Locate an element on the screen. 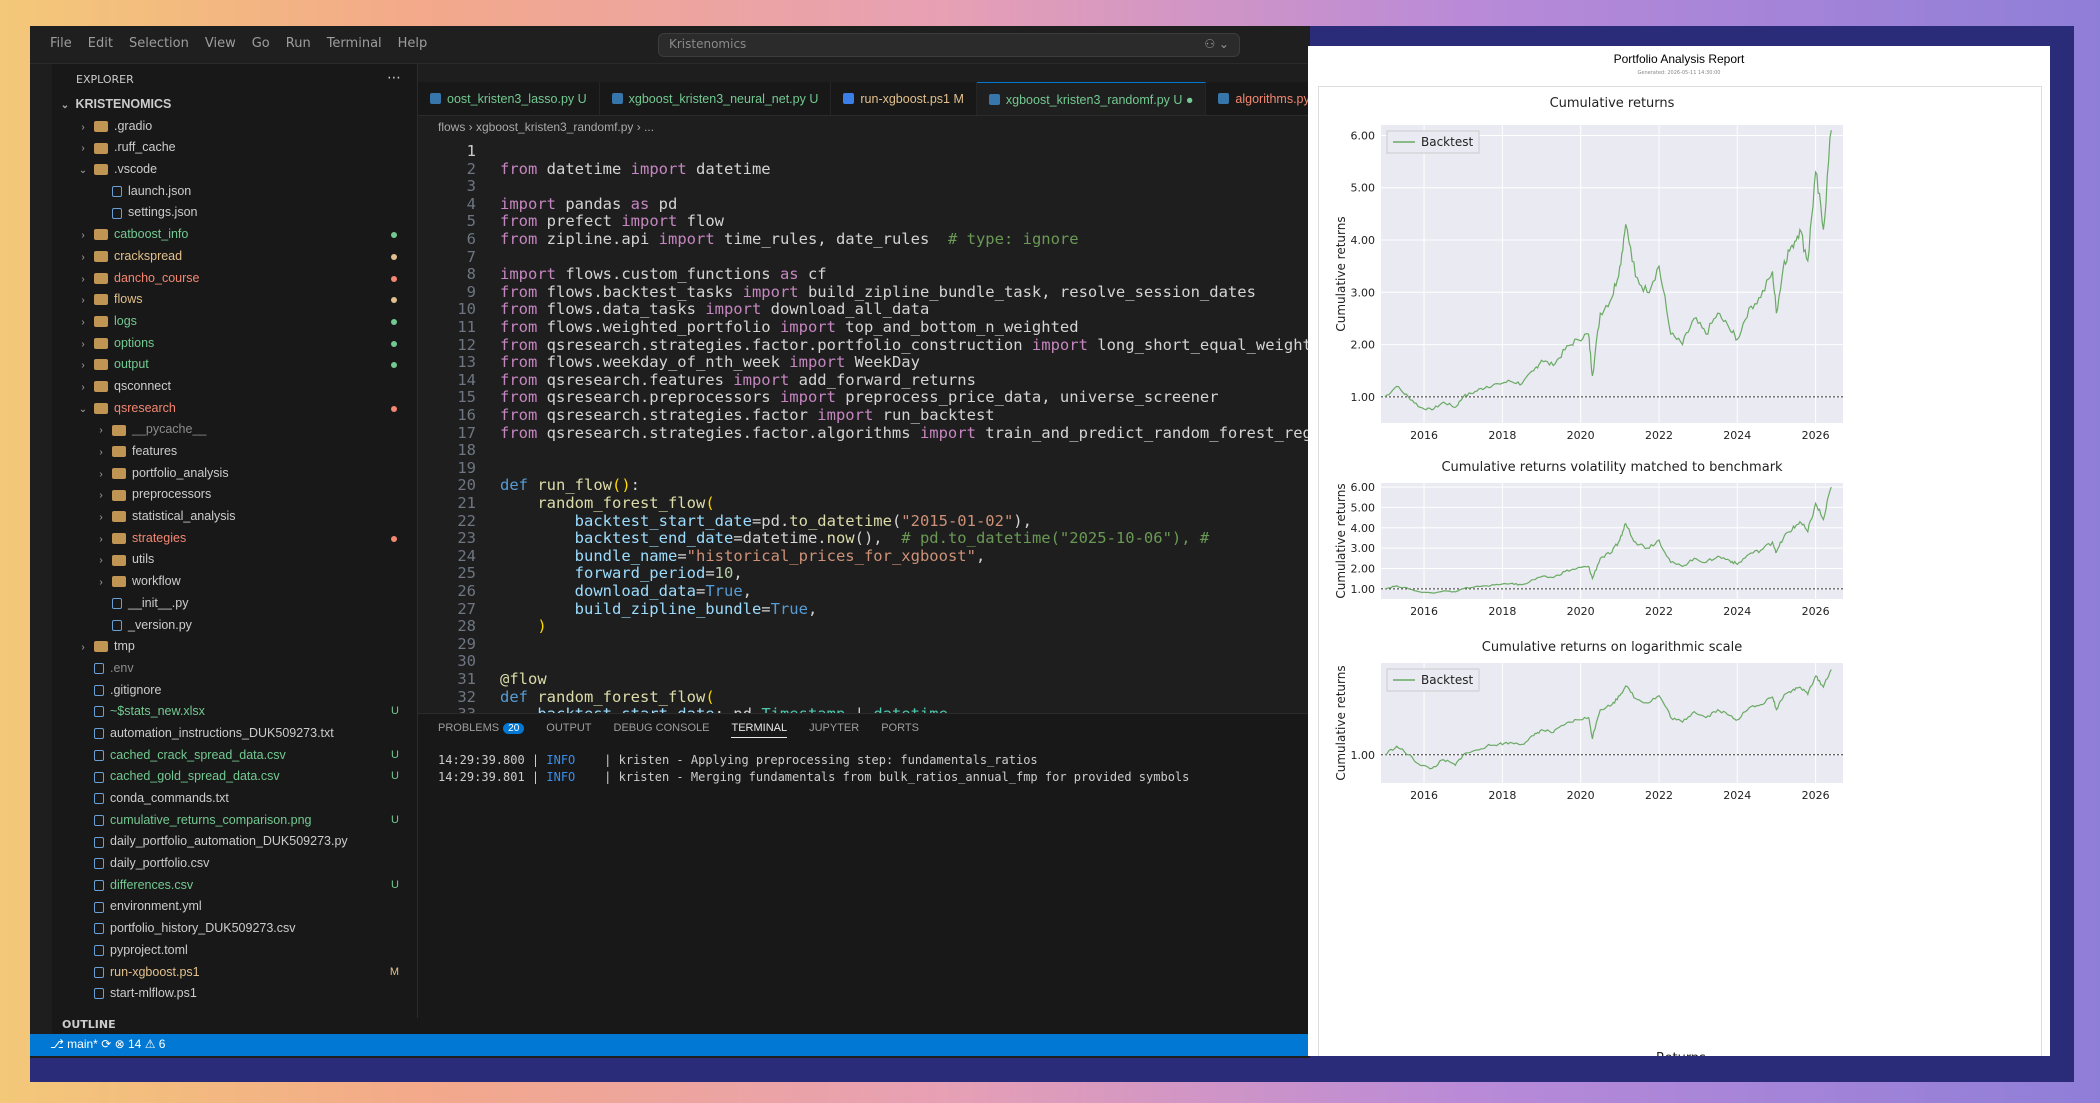 Image resolution: width=2100 pixels, height=1103 pixels. more-actions-icon: ⋯ is located at coordinates (394, 78).